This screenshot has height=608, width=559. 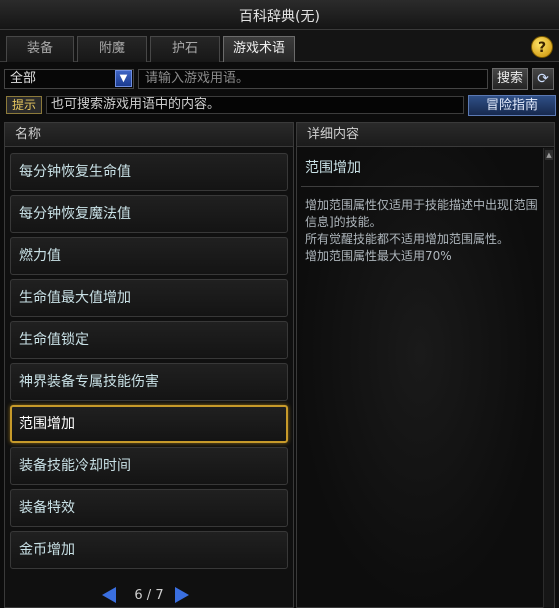 What do you see at coordinates (548, 378) in the screenshot?
I see `detail-scrollbar: ▲` at bounding box center [548, 378].